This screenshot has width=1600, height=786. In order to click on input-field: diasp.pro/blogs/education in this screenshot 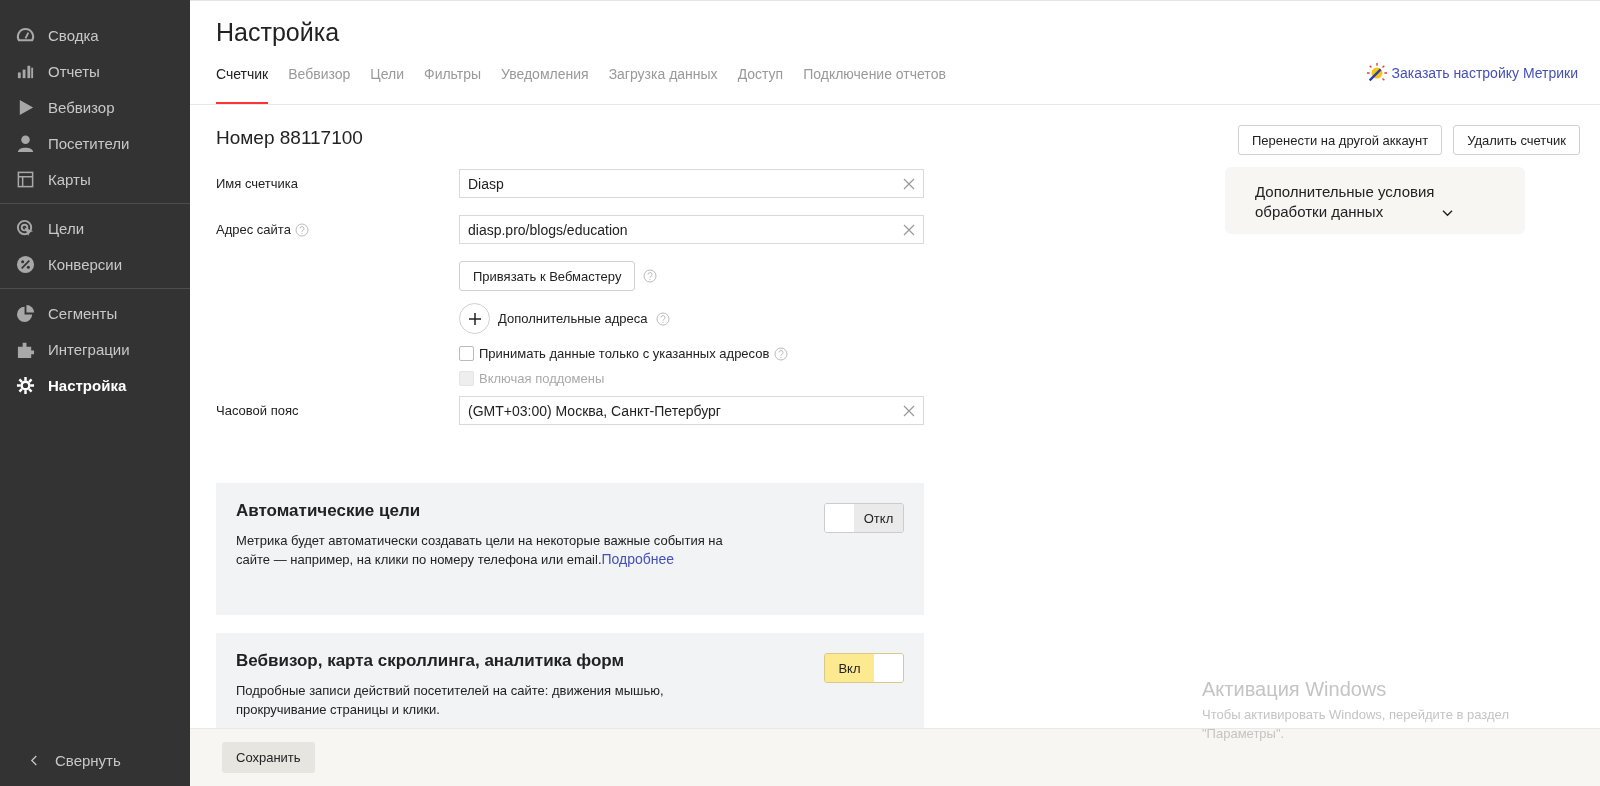, I will do `click(691, 229)`.